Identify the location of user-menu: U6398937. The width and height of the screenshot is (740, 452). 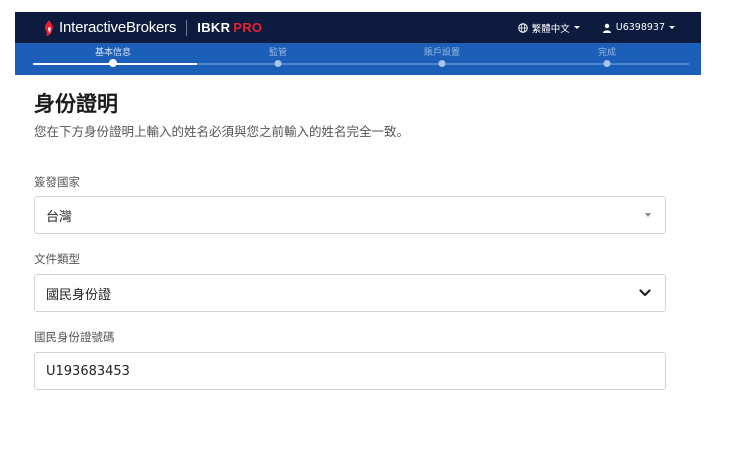
(638, 27).